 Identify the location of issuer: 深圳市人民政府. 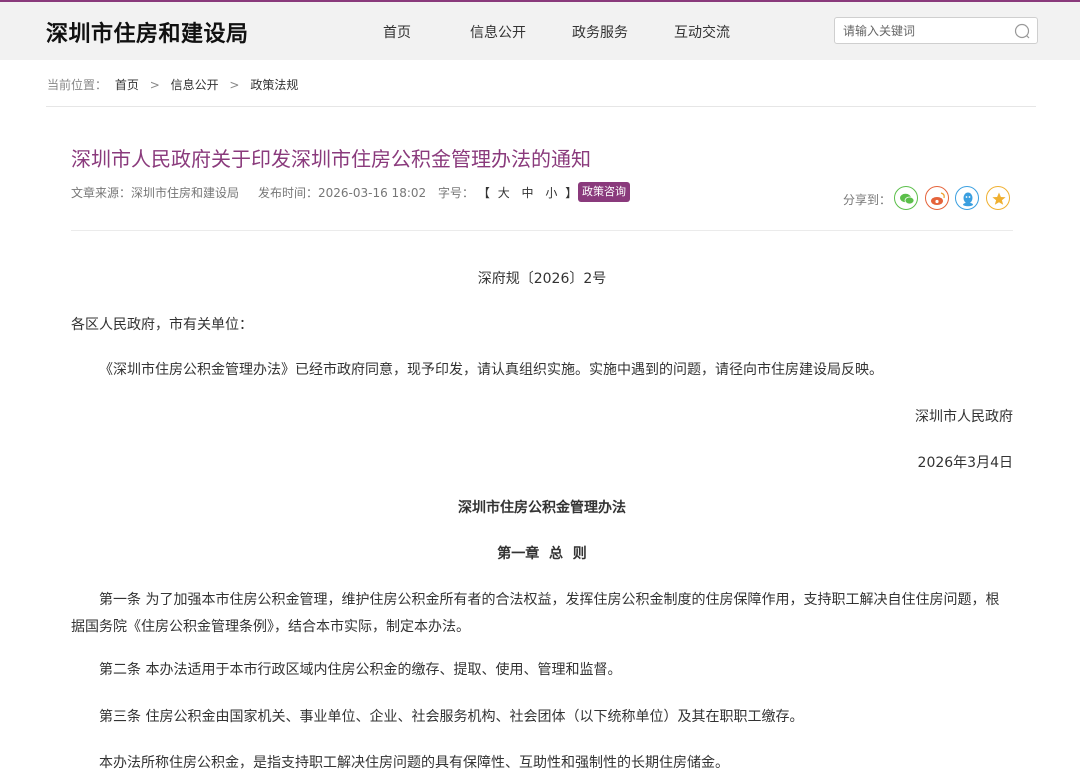
(964, 417).